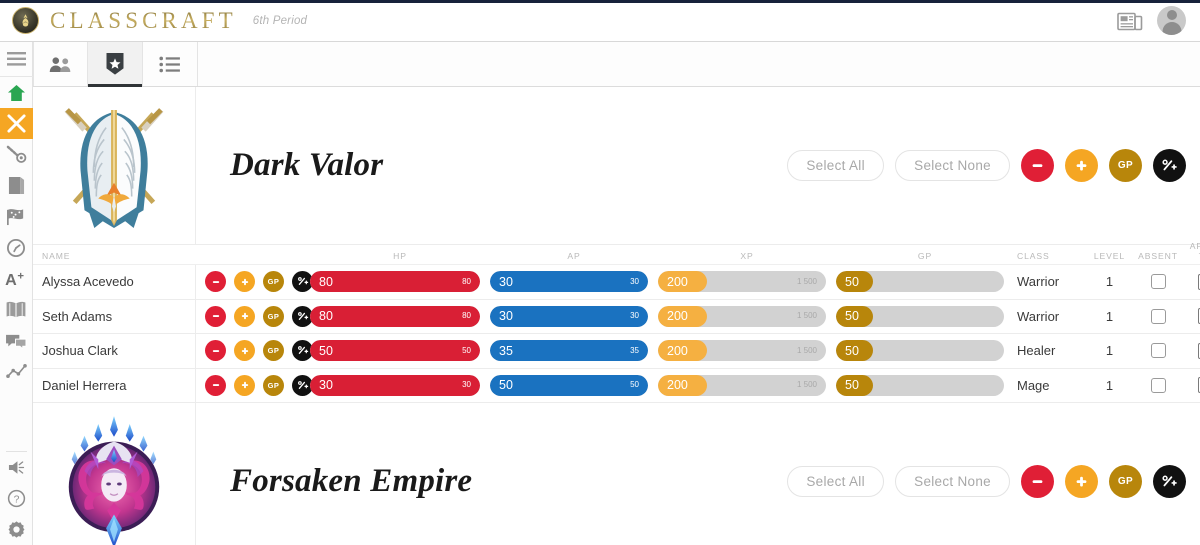  I want to click on sidebar-item-timer, so click(16, 247).